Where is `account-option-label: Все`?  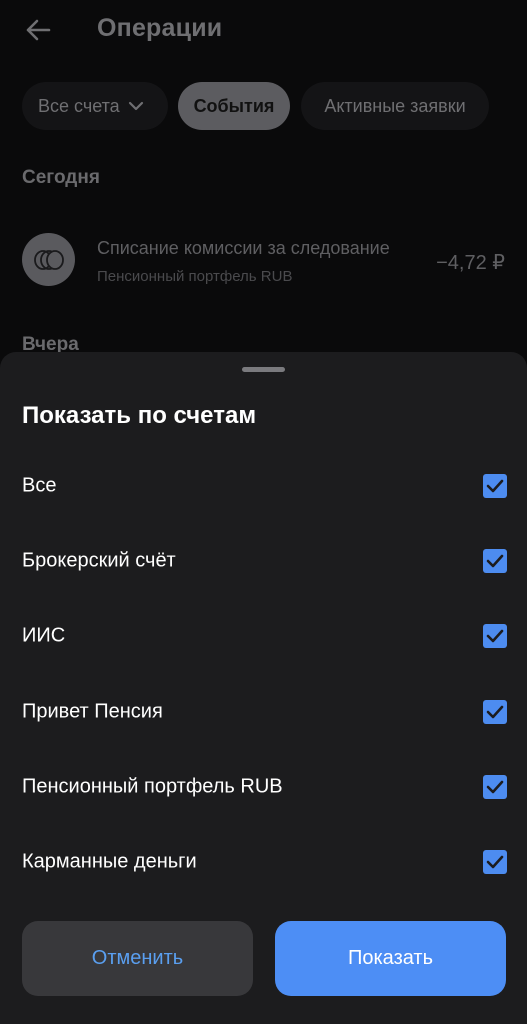 account-option-label: Все is located at coordinates (39, 485).